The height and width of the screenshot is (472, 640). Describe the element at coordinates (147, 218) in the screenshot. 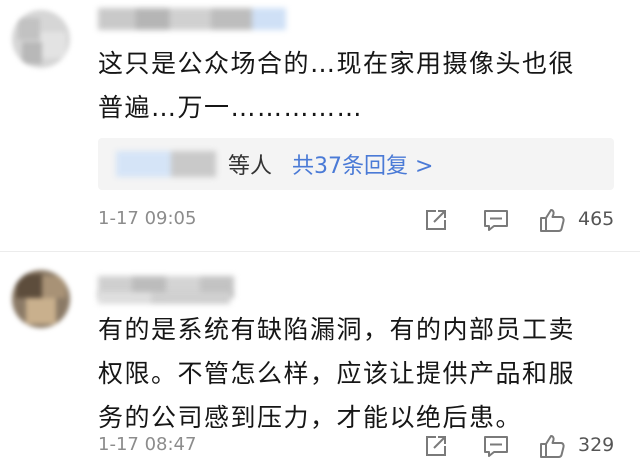

I see `comment-time: 1-17 09:05` at that location.